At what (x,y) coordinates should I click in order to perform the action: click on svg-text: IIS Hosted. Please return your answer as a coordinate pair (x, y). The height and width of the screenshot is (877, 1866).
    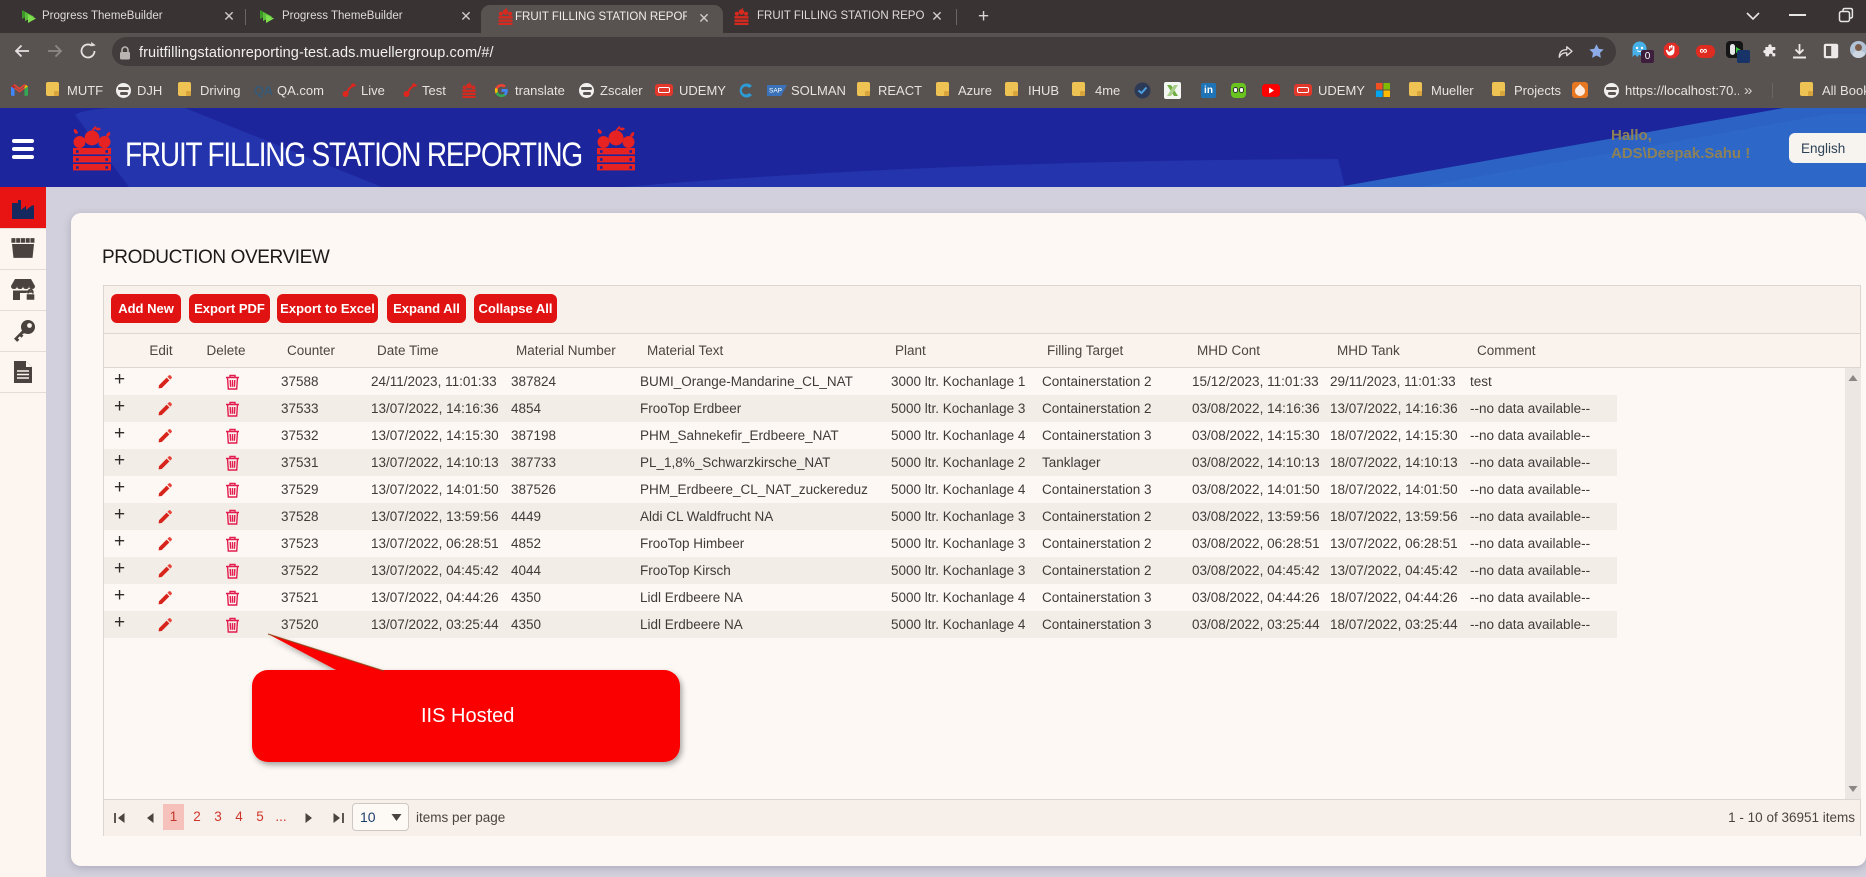
    Looking at the image, I should click on (467, 716).